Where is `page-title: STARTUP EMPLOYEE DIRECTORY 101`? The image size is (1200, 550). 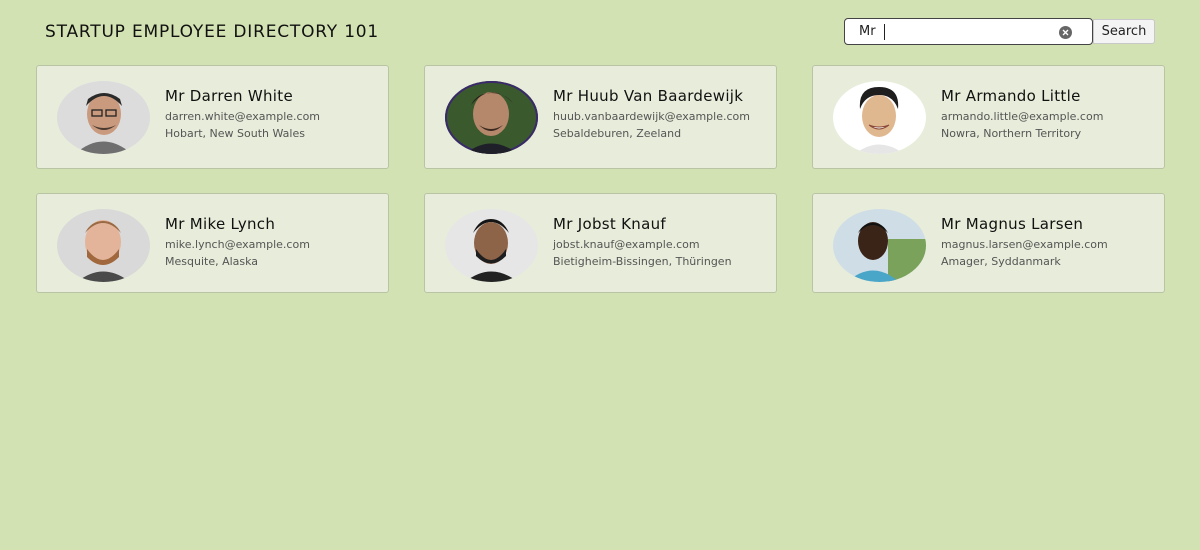
page-title: STARTUP EMPLOYEE DIRECTORY 101 is located at coordinates (212, 32).